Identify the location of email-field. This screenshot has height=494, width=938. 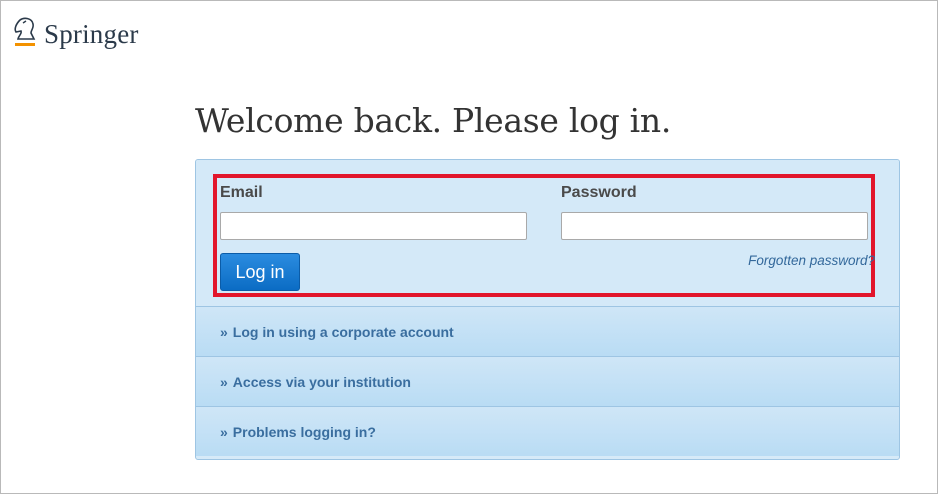
(373, 226).